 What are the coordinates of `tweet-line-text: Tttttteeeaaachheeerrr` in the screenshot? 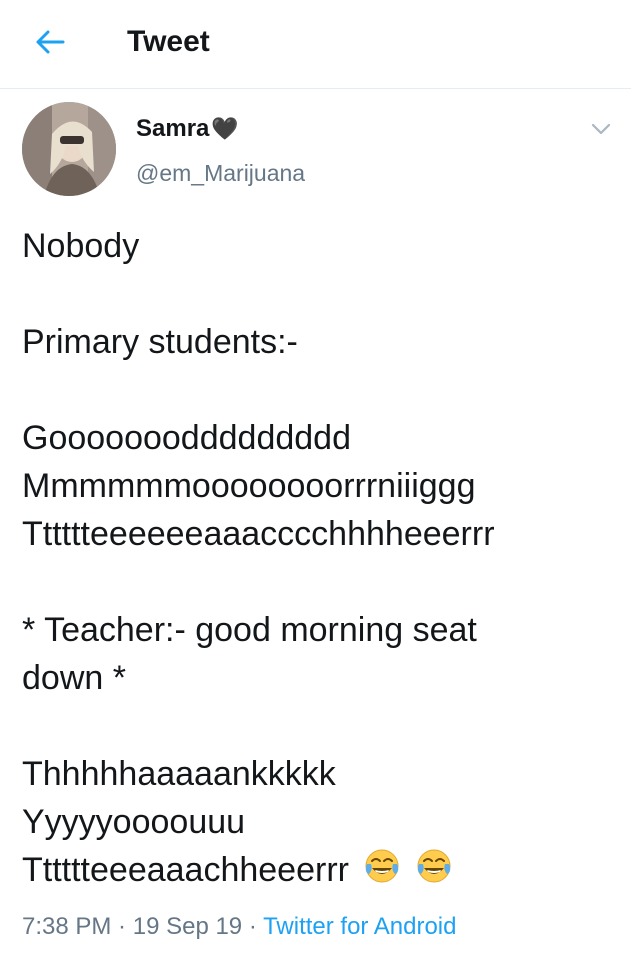 It's located at (185, 870).